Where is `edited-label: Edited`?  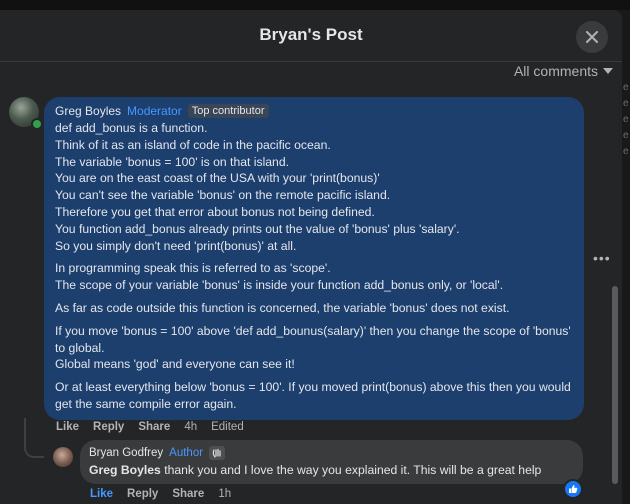 edited-label: Edited is located at coordinates (227, 427).